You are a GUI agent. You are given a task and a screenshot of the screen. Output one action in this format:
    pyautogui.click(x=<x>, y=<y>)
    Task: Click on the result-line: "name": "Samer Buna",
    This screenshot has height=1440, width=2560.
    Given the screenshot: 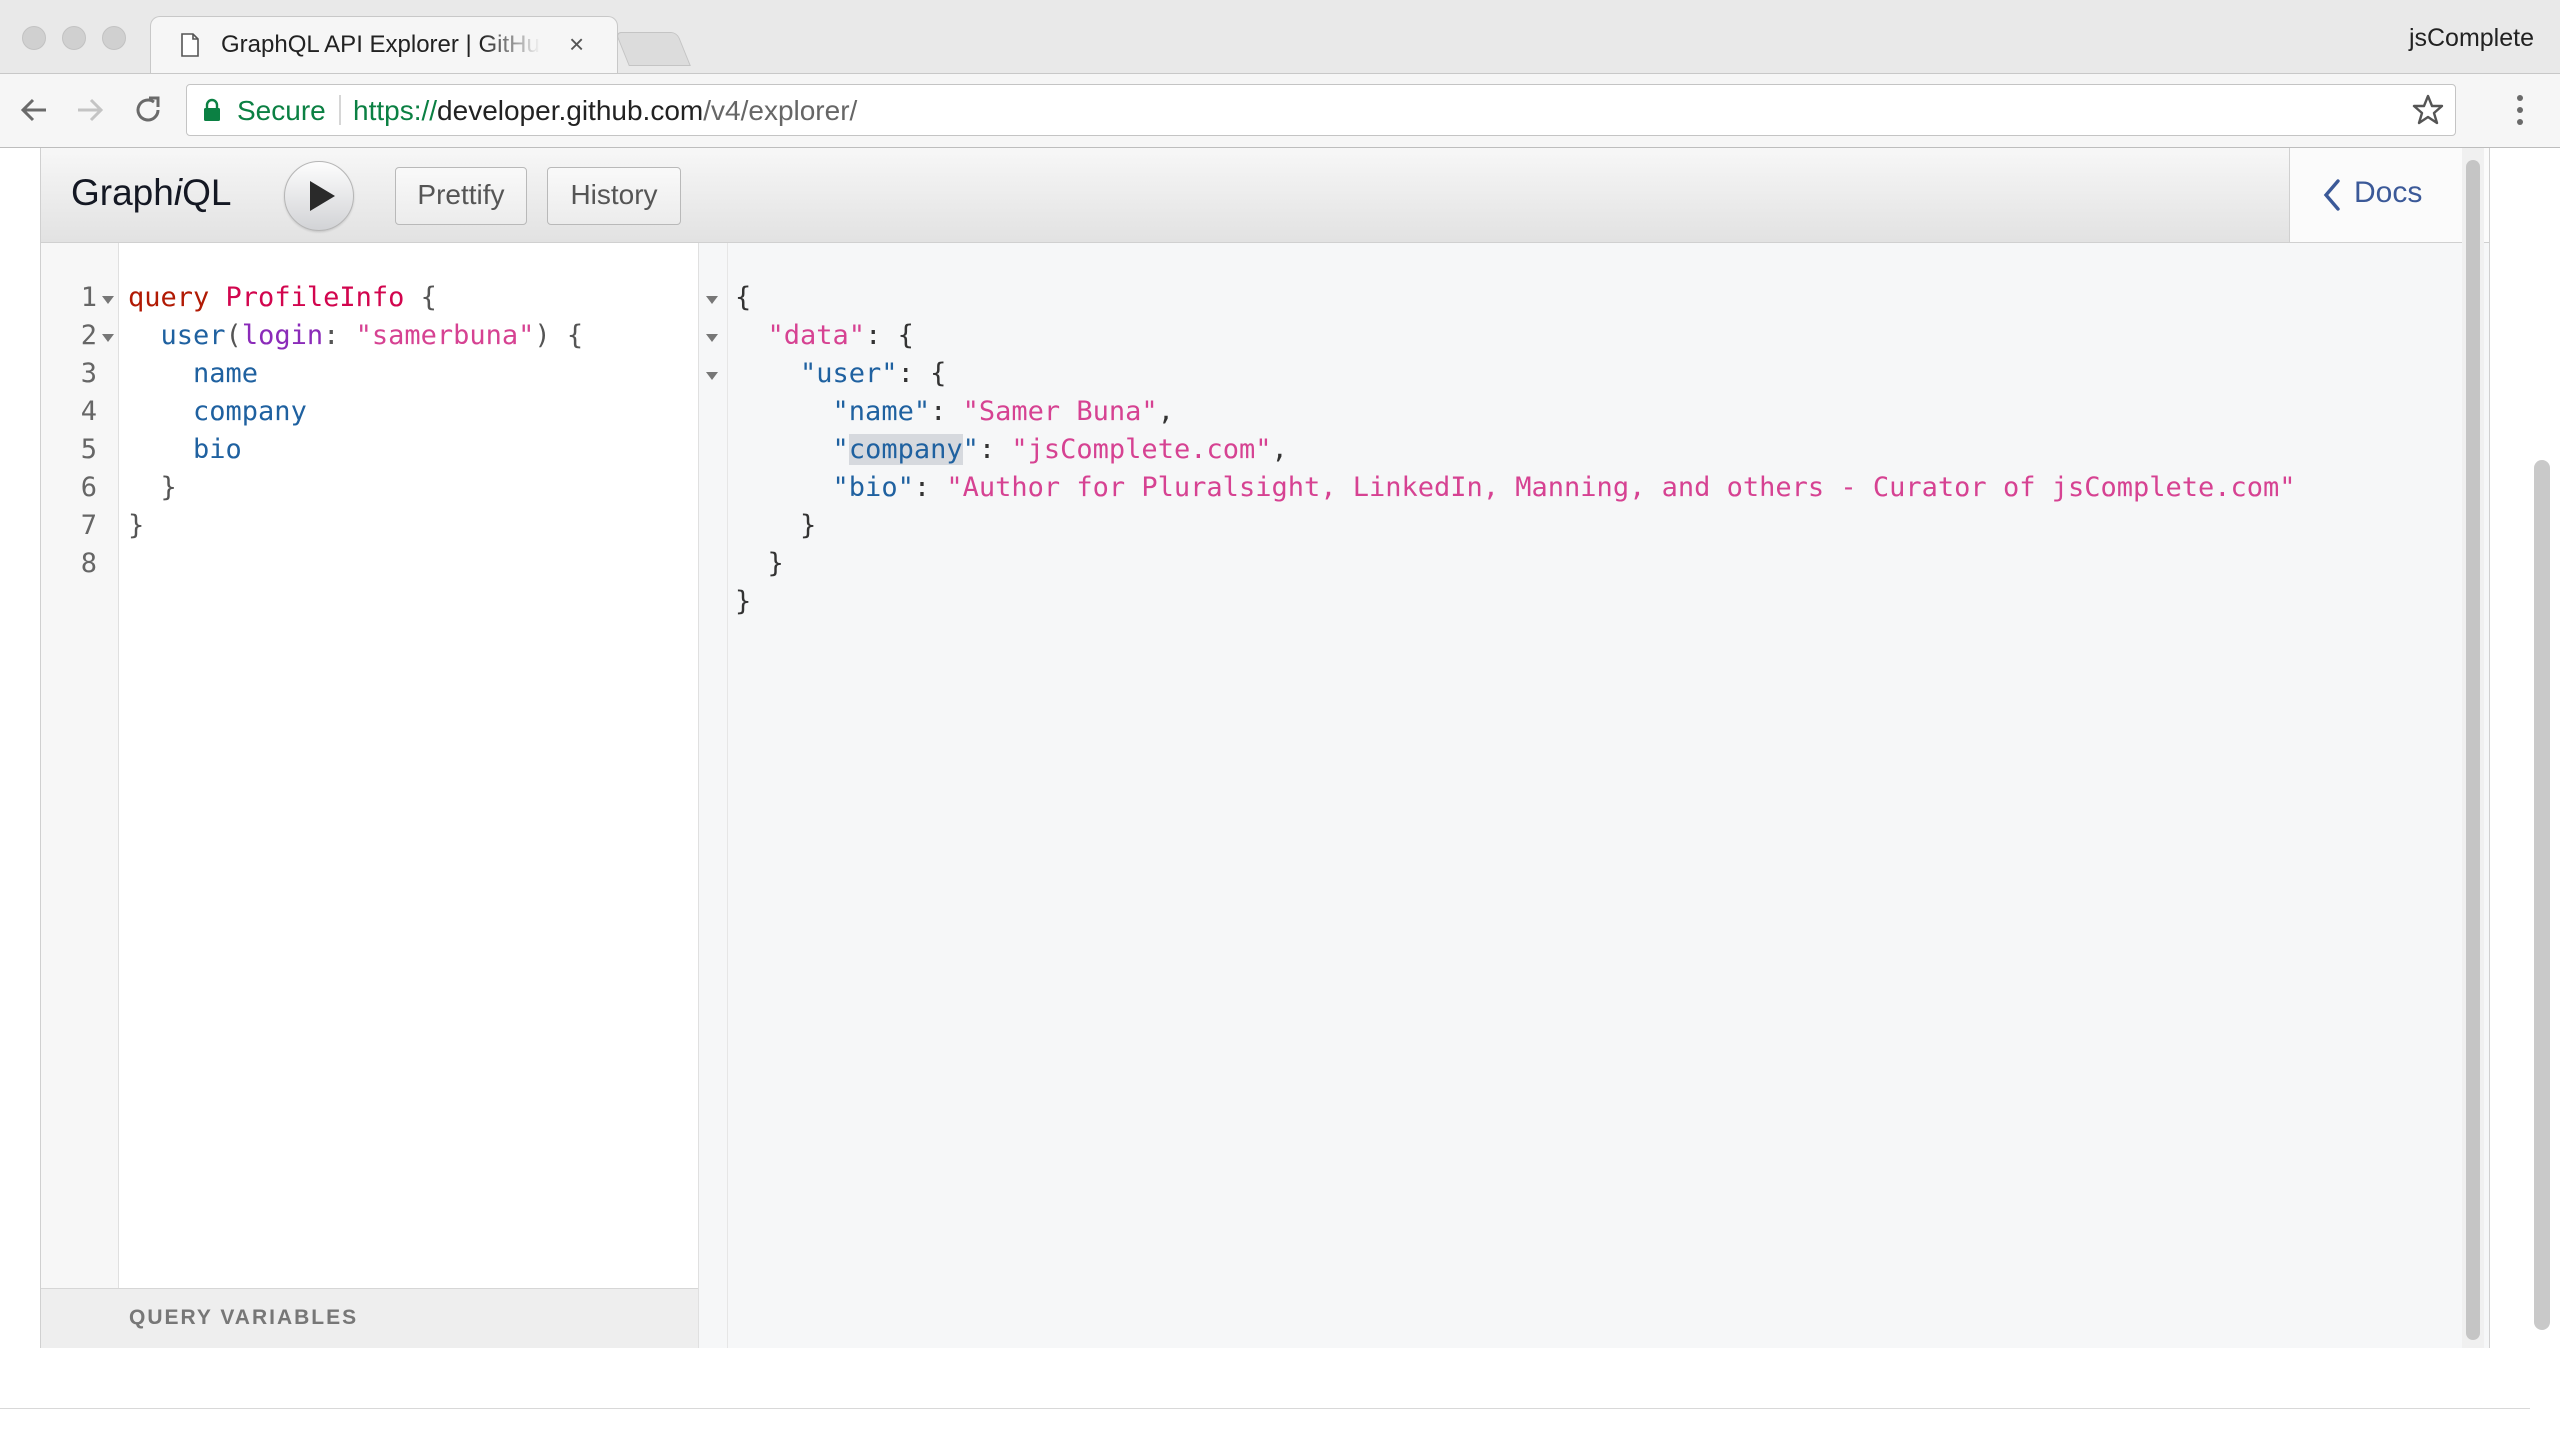 What is the action you would take?
    pyautogui.click(x=954, y=412)
    